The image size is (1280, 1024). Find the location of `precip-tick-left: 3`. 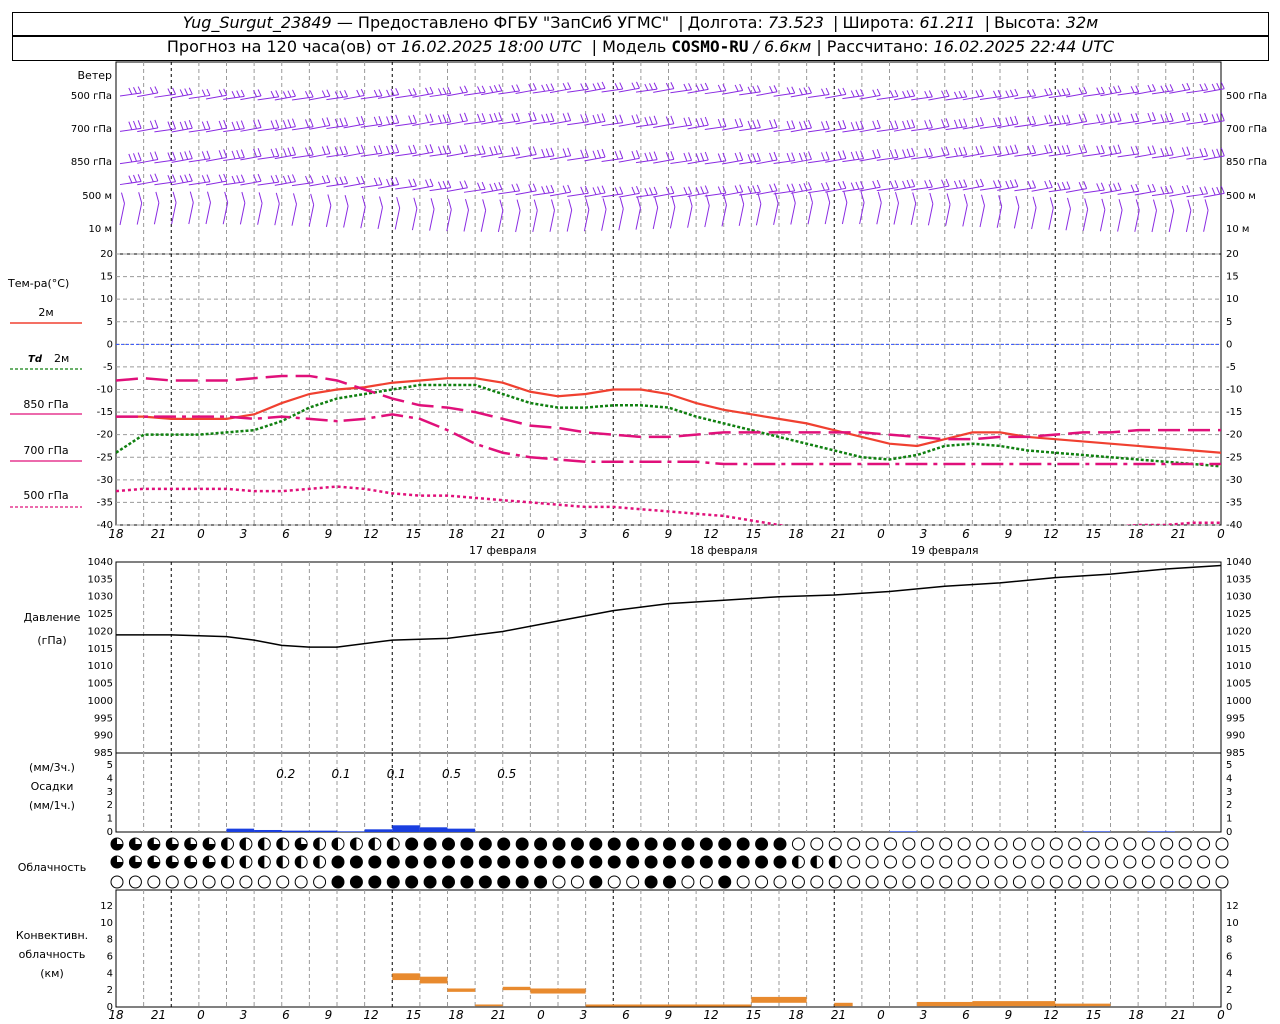

precip-tick-left: 3 is located at coordinates (110, 792).